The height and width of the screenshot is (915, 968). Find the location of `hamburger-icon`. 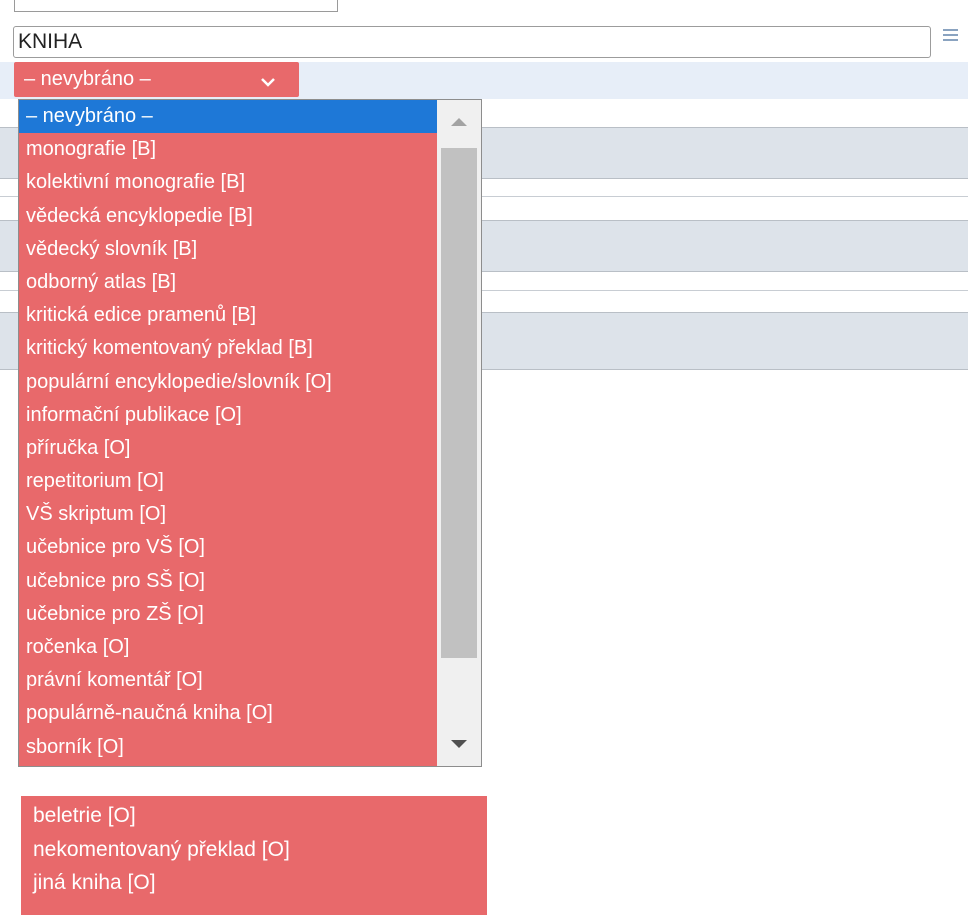

hamburger-icon is located at coordinates (951, 36).